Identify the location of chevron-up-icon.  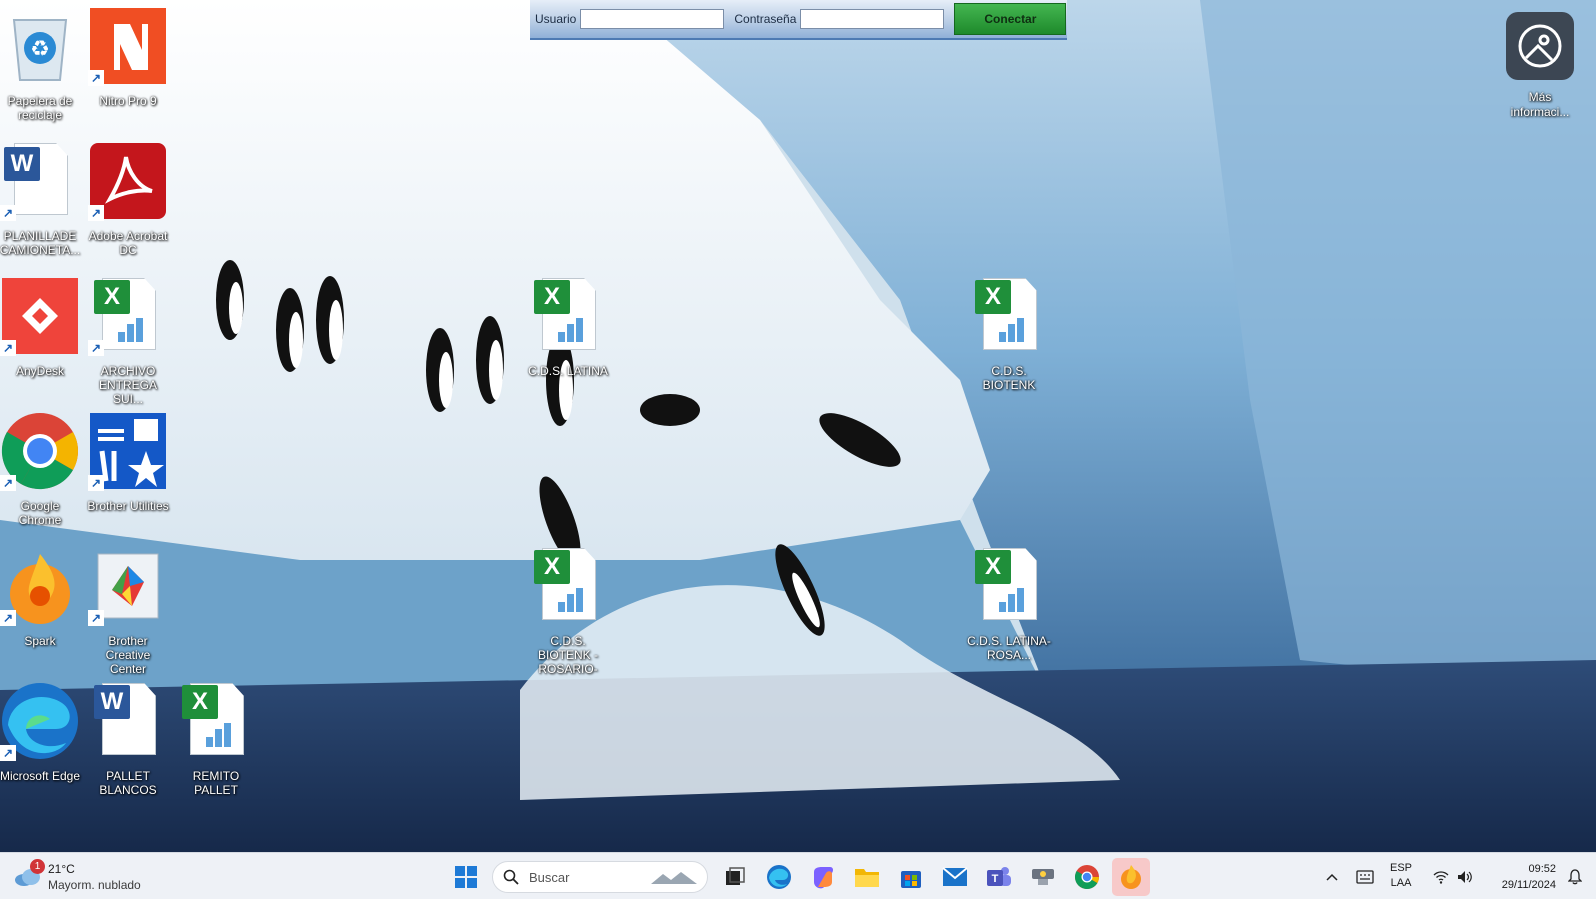
(1332, 877).